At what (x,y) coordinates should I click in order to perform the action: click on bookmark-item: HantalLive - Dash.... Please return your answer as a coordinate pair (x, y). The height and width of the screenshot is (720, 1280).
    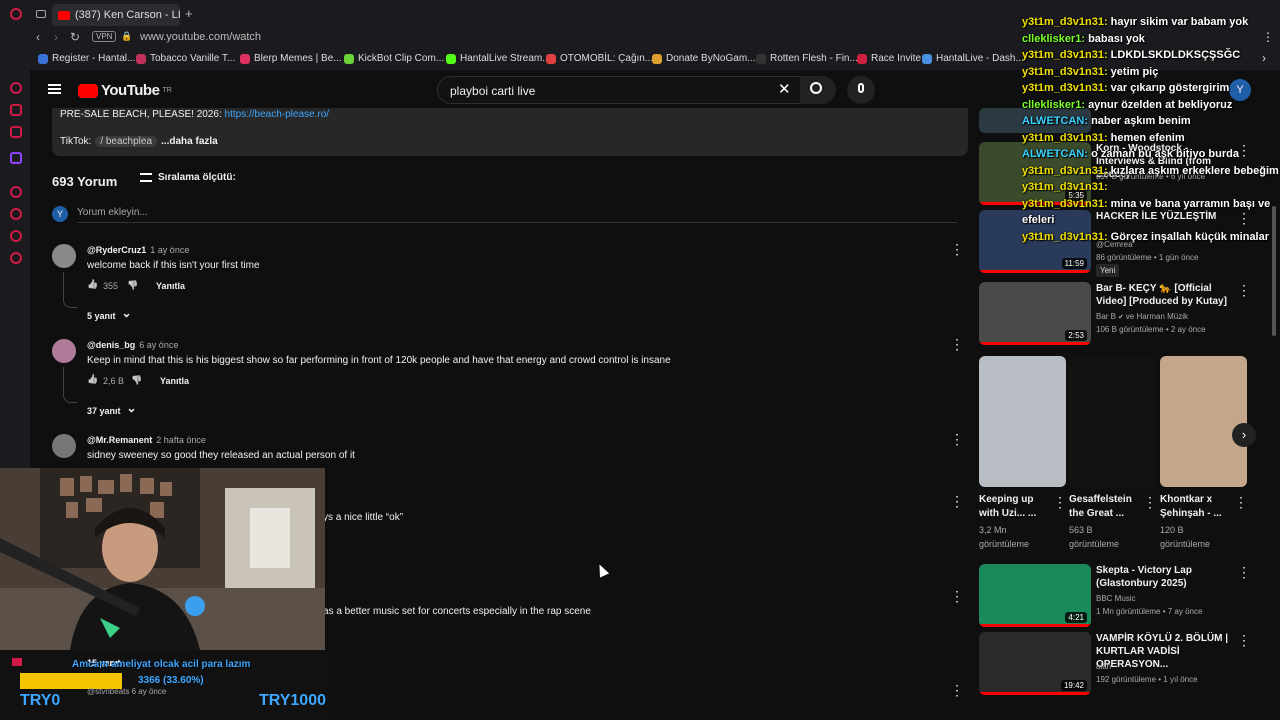
    Looking at the image, I should click on (973, 58).